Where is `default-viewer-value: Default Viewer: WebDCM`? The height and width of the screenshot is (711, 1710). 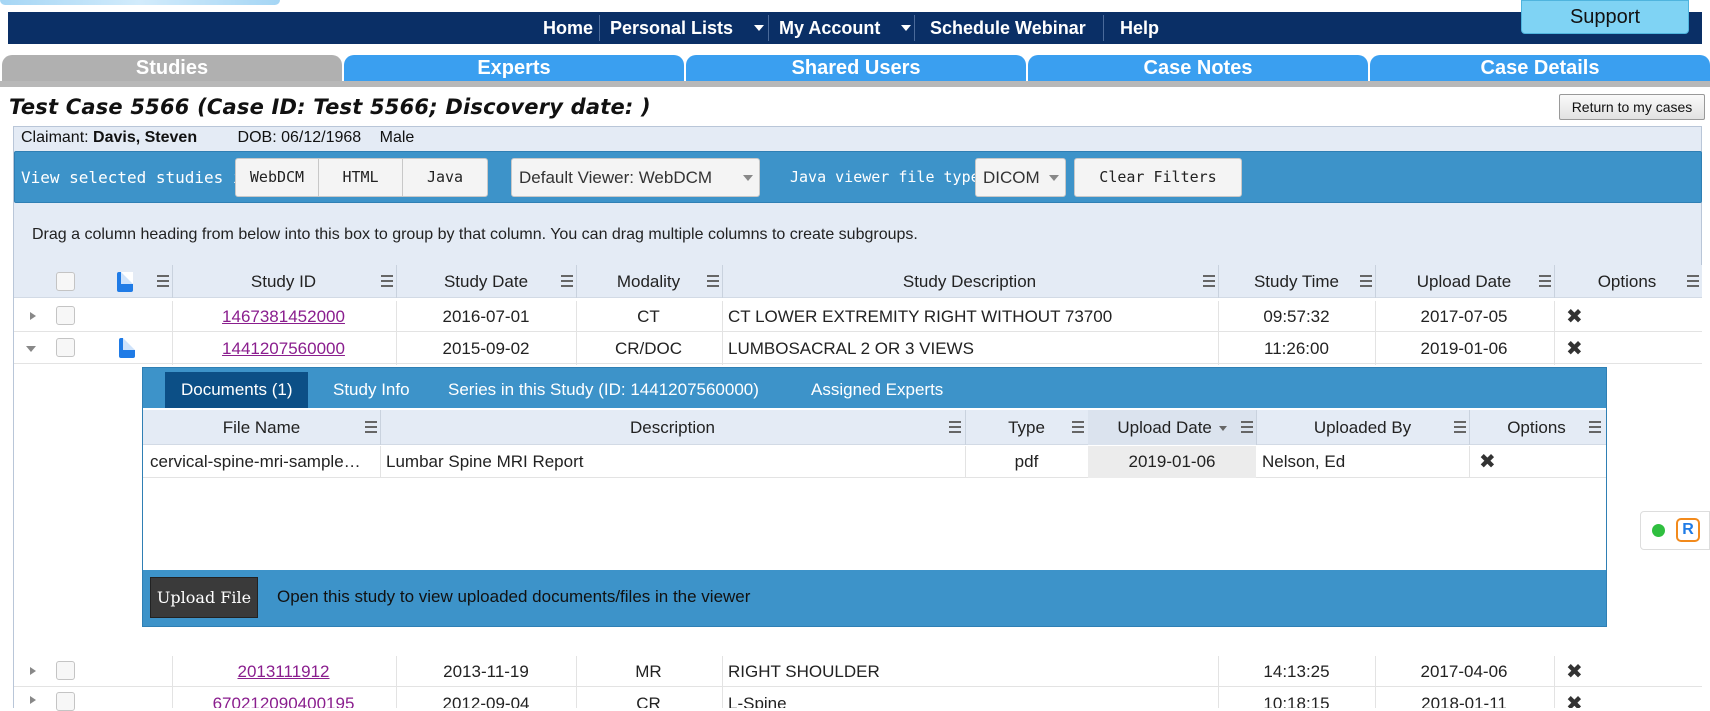
default-viewer-value: Default Viewer: WebDCM is located at coordinates (616, 177).